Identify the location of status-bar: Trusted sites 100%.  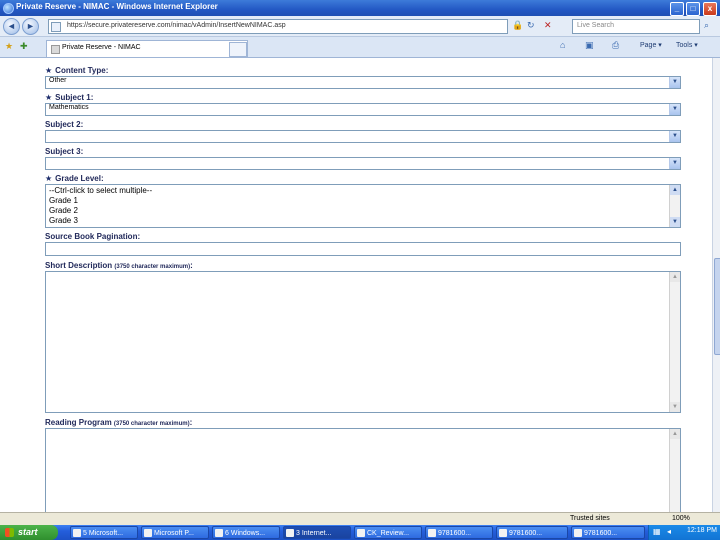
(360, 519).